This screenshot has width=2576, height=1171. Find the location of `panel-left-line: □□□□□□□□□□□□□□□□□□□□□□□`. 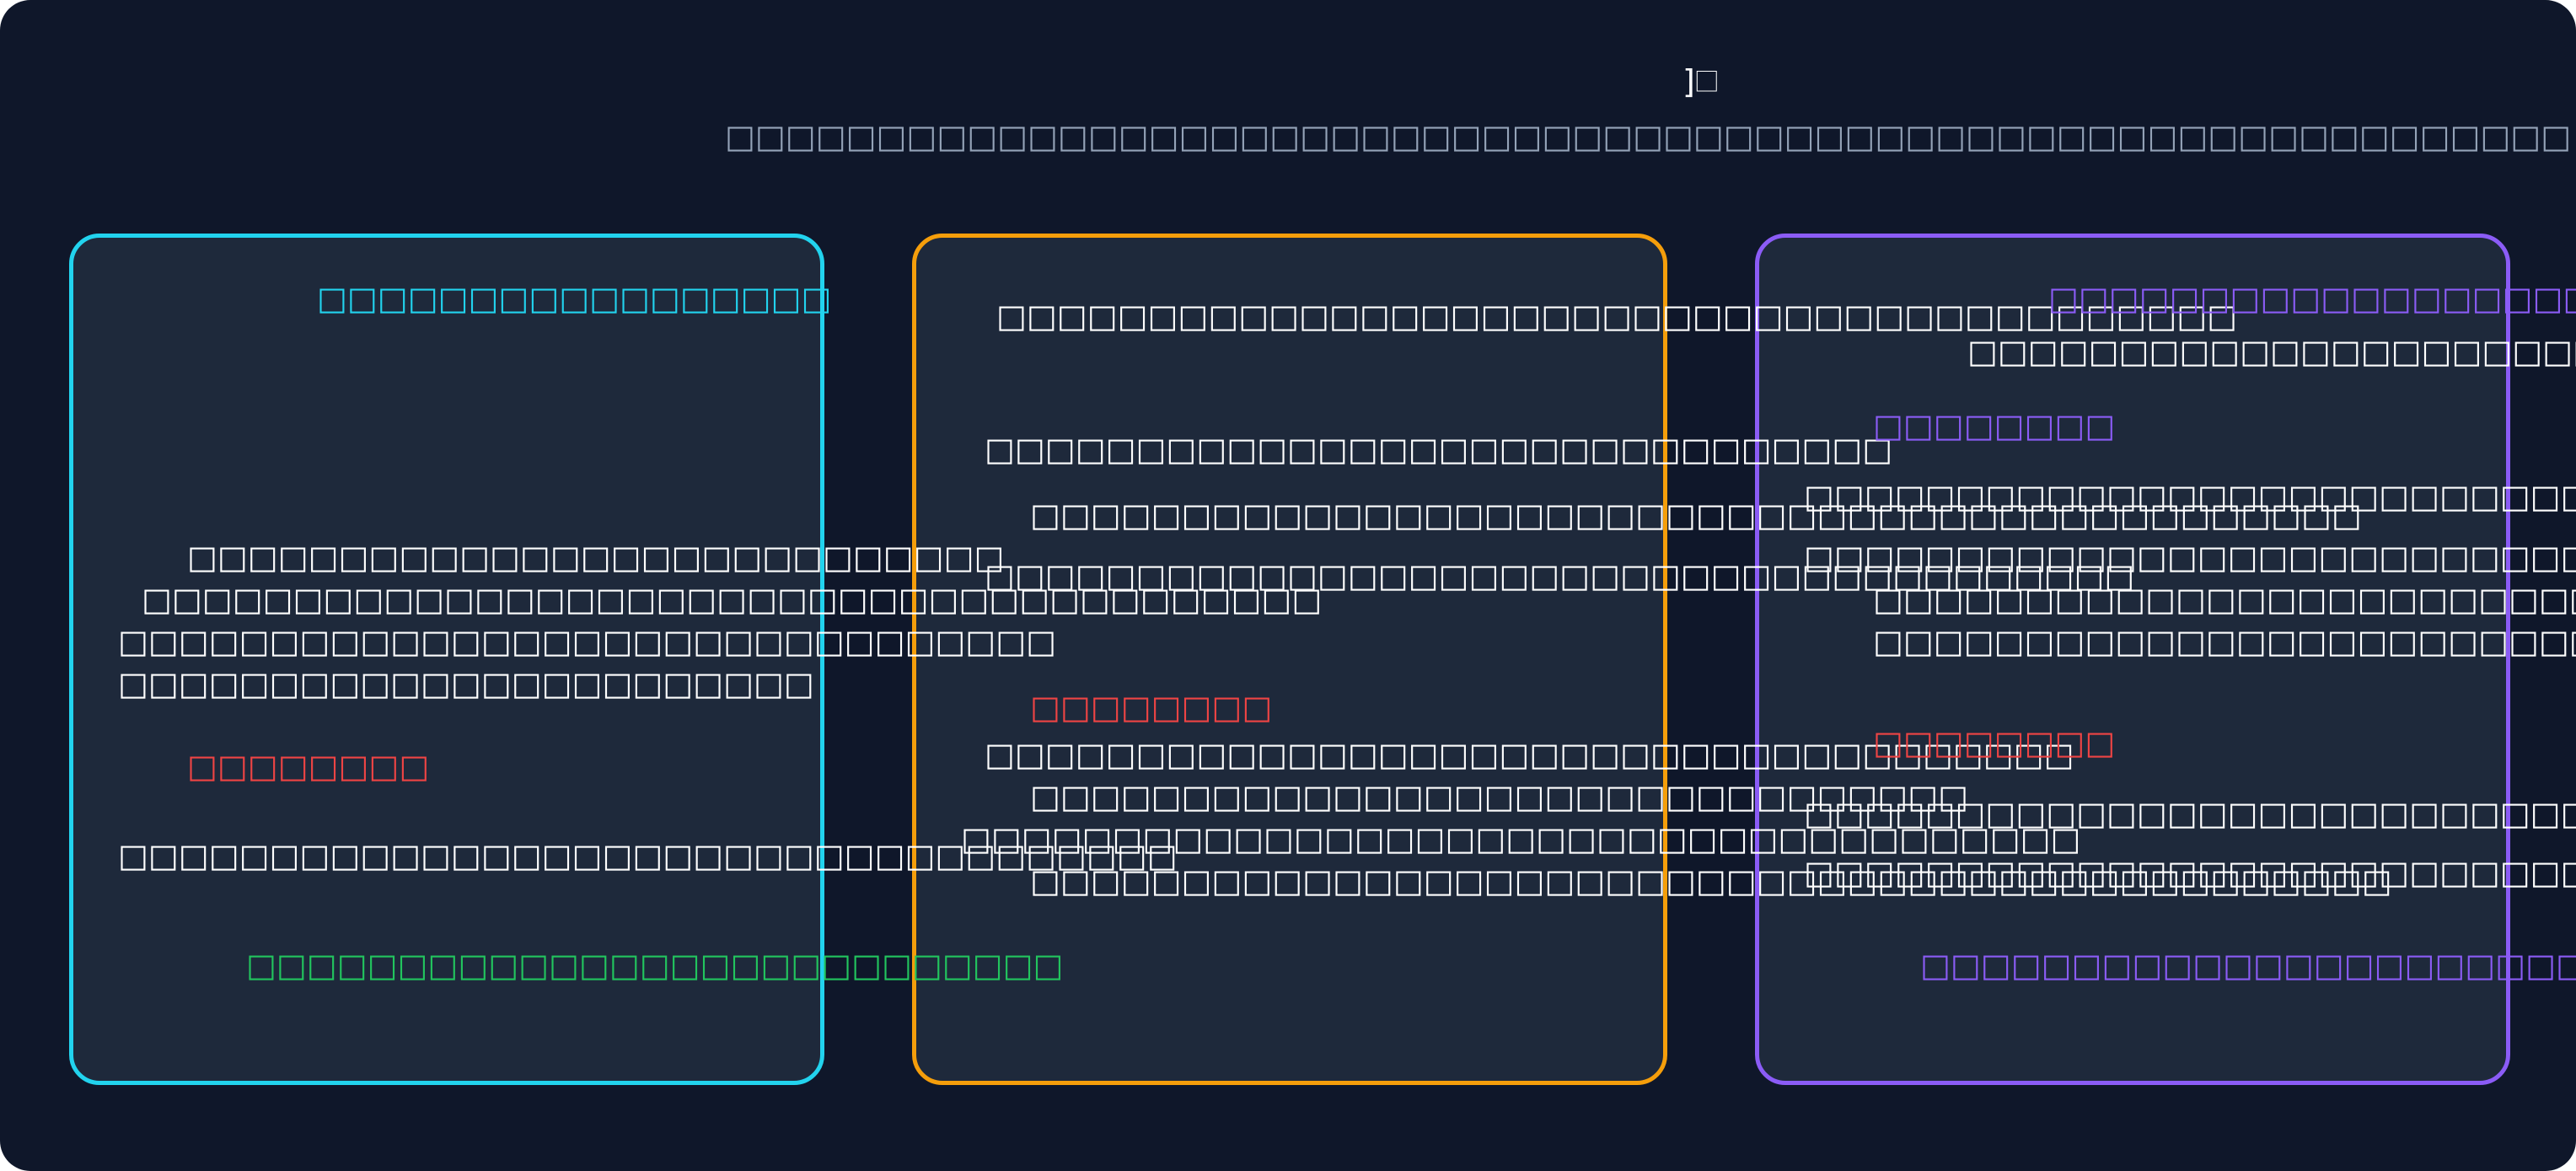

panel-left-line: □□□□□□□□□□□□□□□□□□□□□□□ is located at coordinates (466, 683).